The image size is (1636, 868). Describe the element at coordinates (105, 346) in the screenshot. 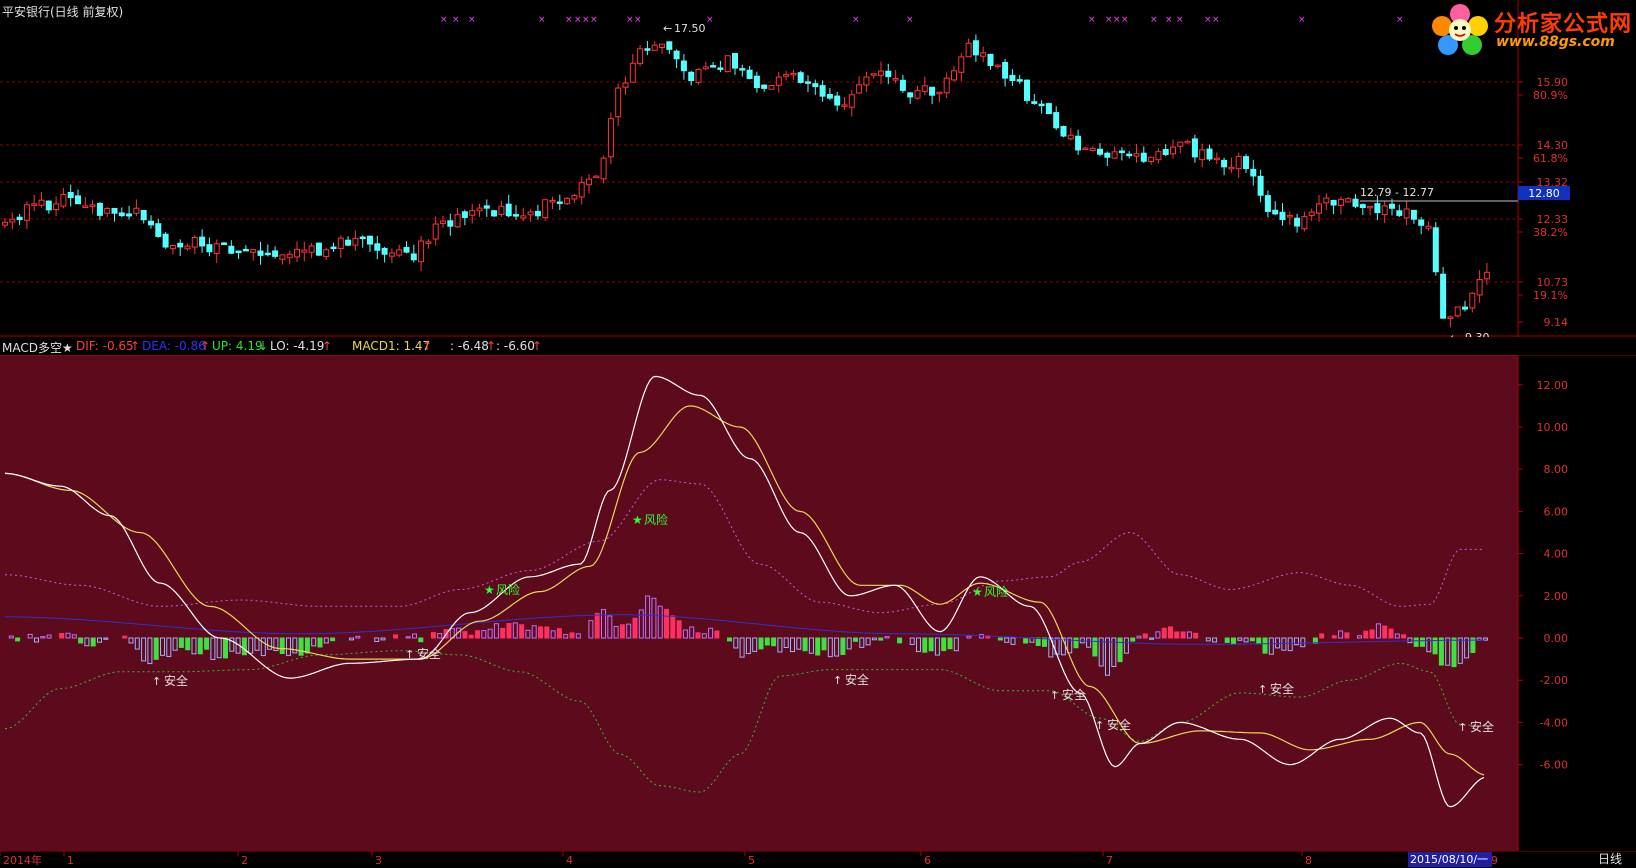

I see `dif-value: DIF: -0.65` at that location.